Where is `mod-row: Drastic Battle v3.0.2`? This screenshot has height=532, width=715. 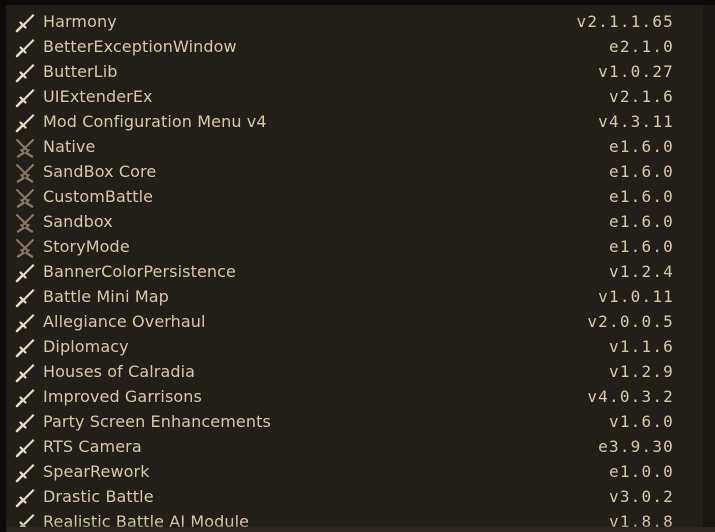
mod-row: Drastic Battle v3.0.2 is located at coordinates (357, 497).